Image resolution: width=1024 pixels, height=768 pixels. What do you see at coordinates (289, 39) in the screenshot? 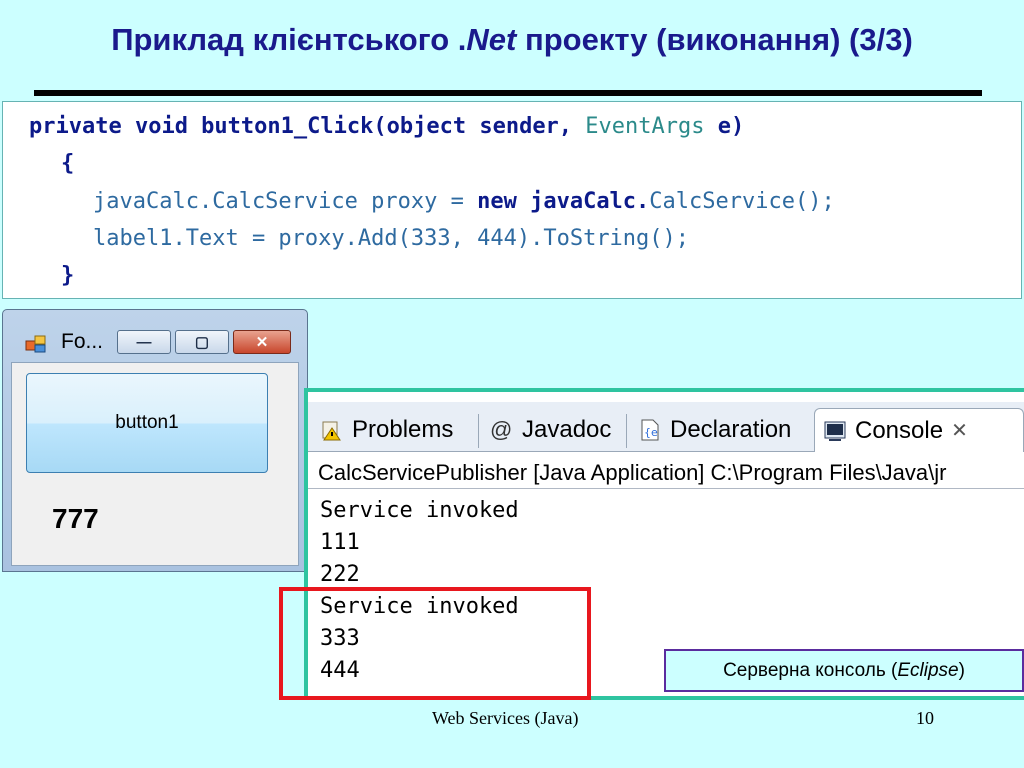
I see `title-part1: Приклад клієнтського .` at bounding box center [289, 39].